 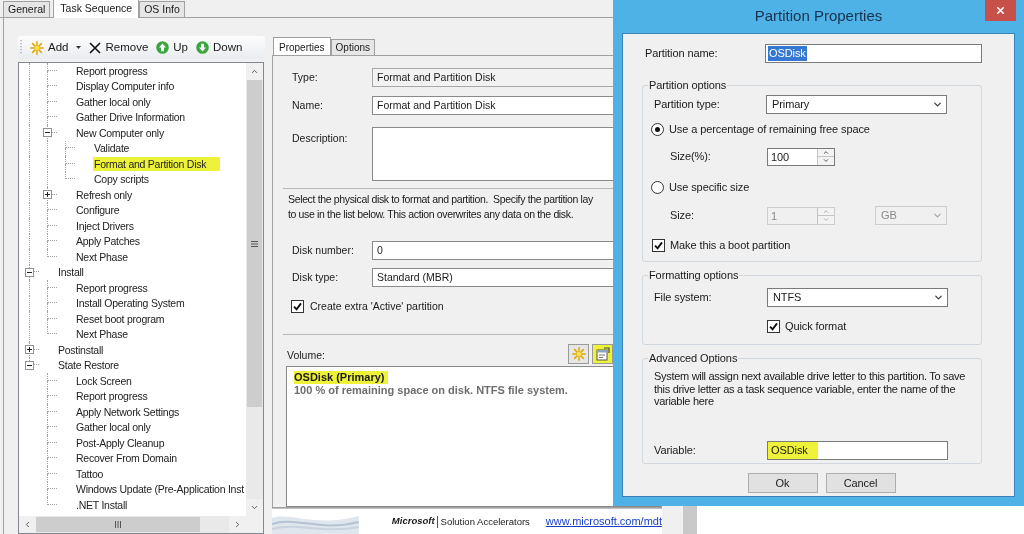 I want to click on volume-label: Volume:, so click(x=306, y=355).